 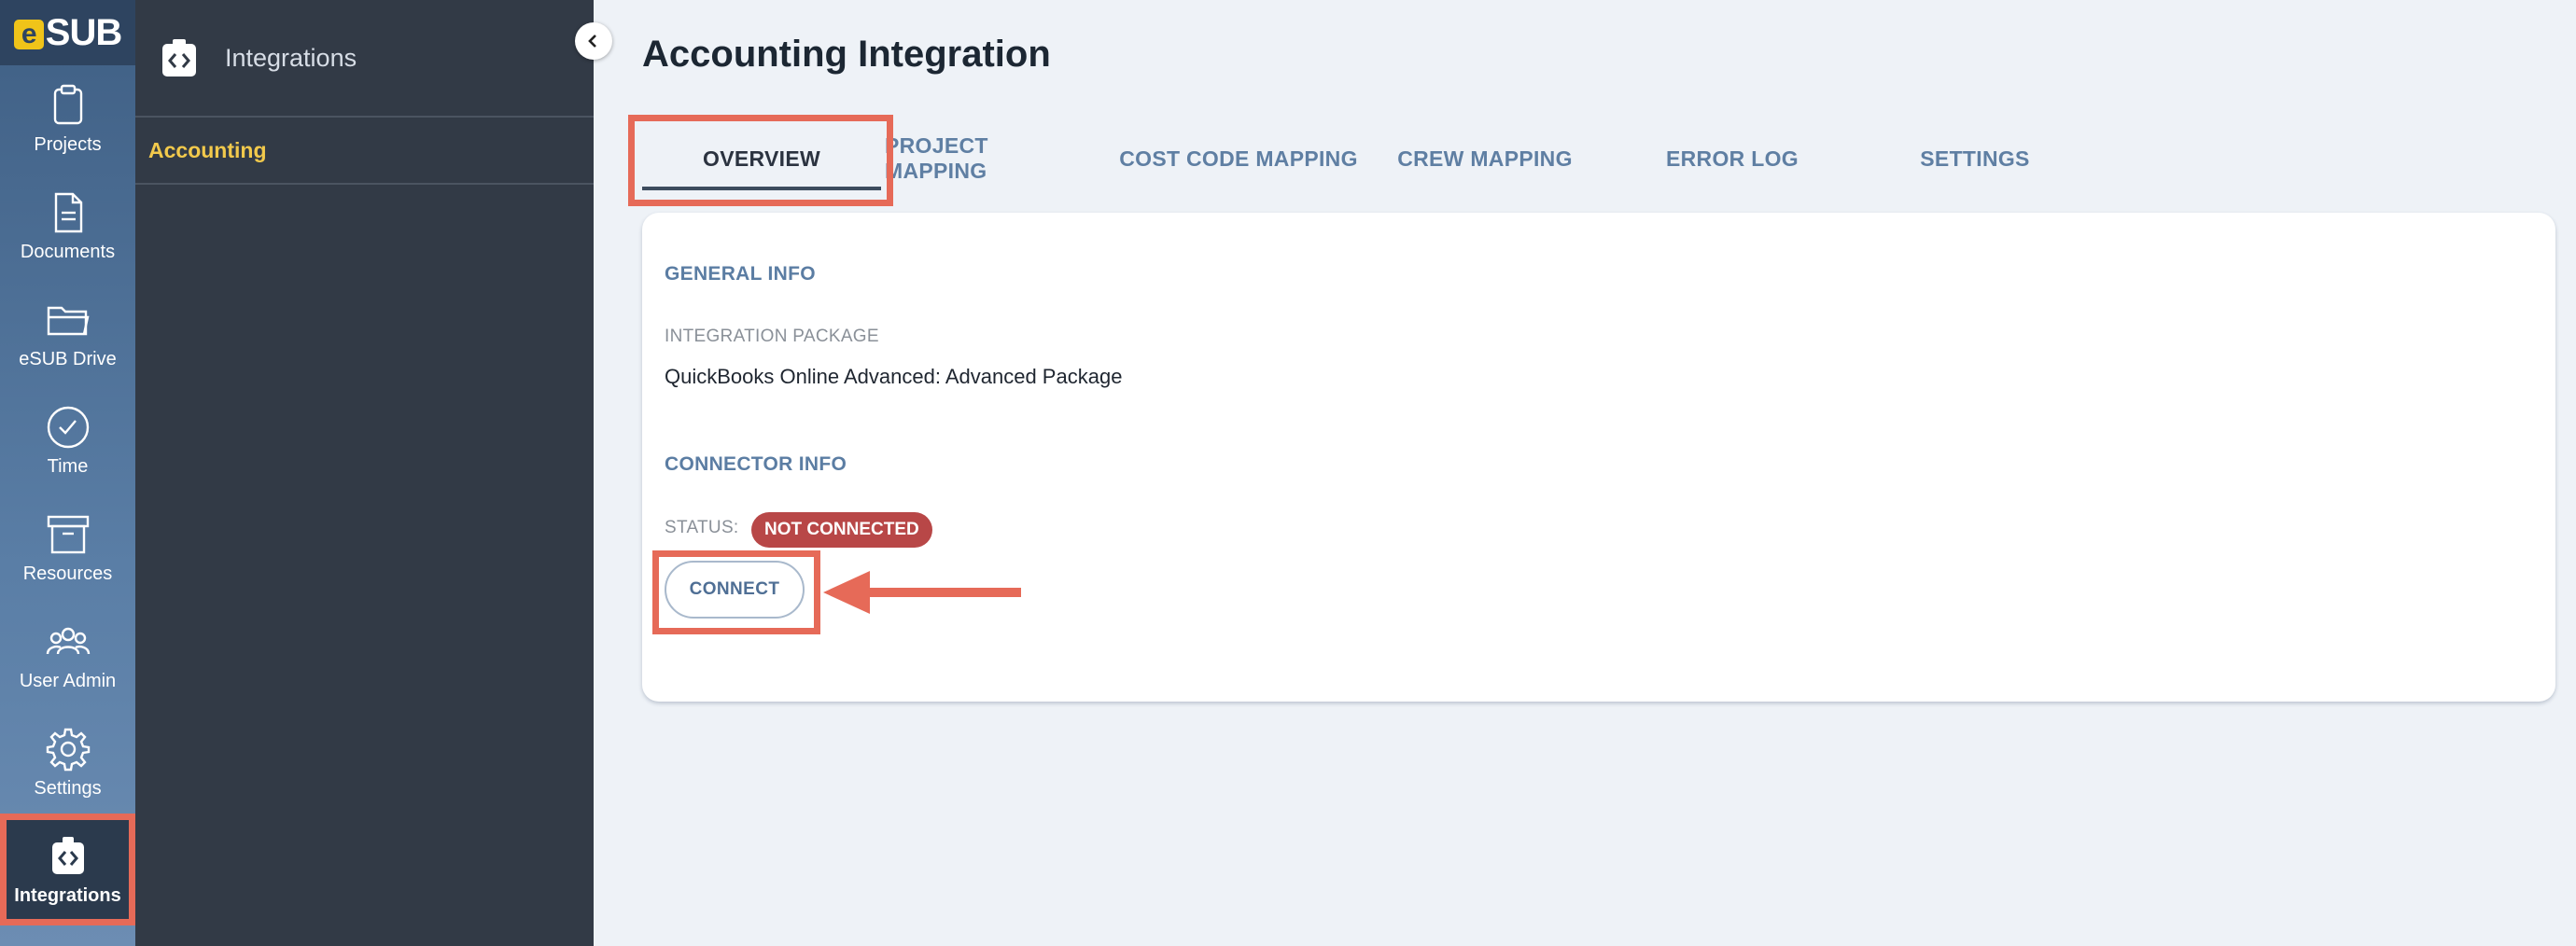 What do you see at coordinates (68, 750) in the screenshot?
I see `gear-icon` at bounding box center [68, 750].